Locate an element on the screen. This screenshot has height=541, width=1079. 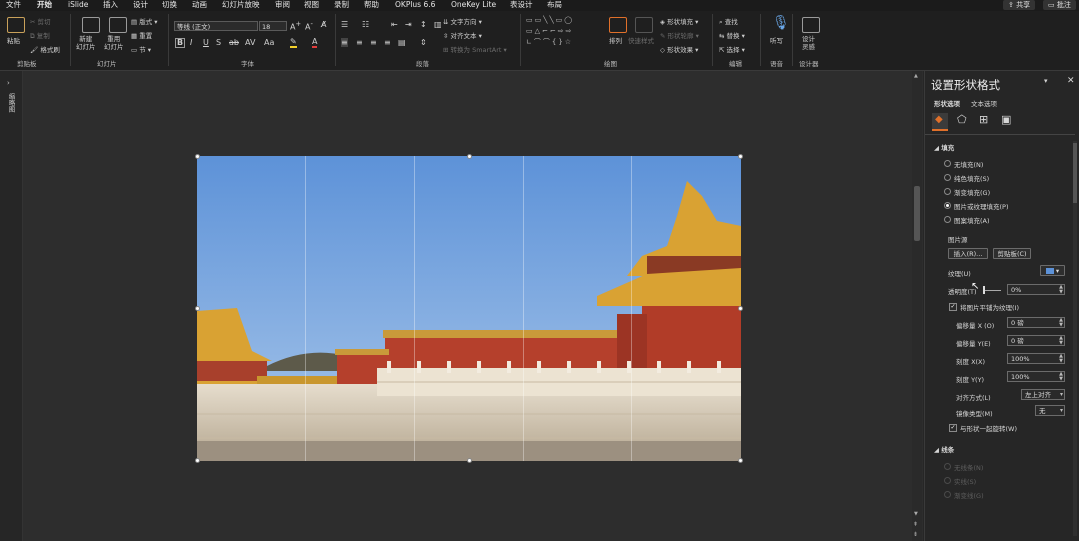
shape-effects-button: ◇ 形状效果 ▾ is located at coordinates (679, 49).